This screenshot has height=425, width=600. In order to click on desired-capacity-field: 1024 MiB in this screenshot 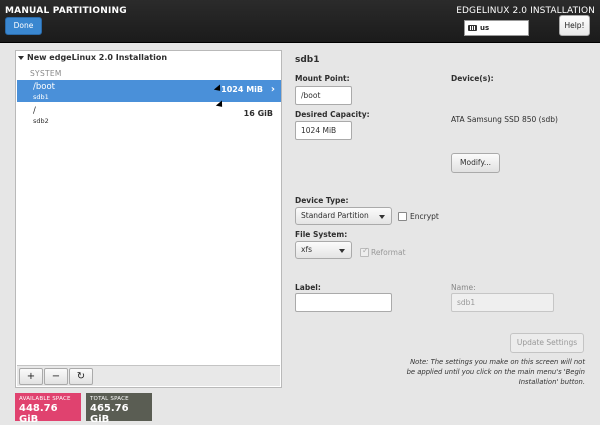, I will do `click(323, 130)`.